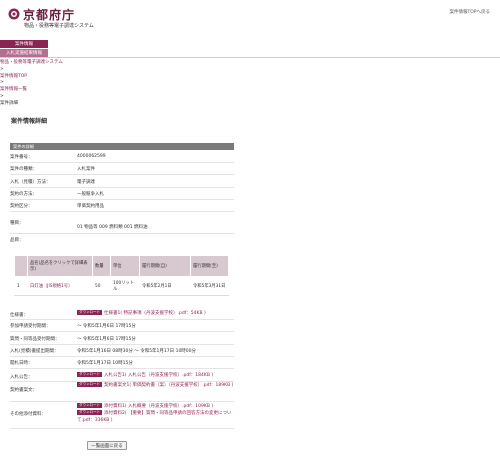 Image resolution: width=500 pixels, height=463 pixels. Describe the element at coordinates (250, 57) in the screenshot. I see `header-divider` at that location.